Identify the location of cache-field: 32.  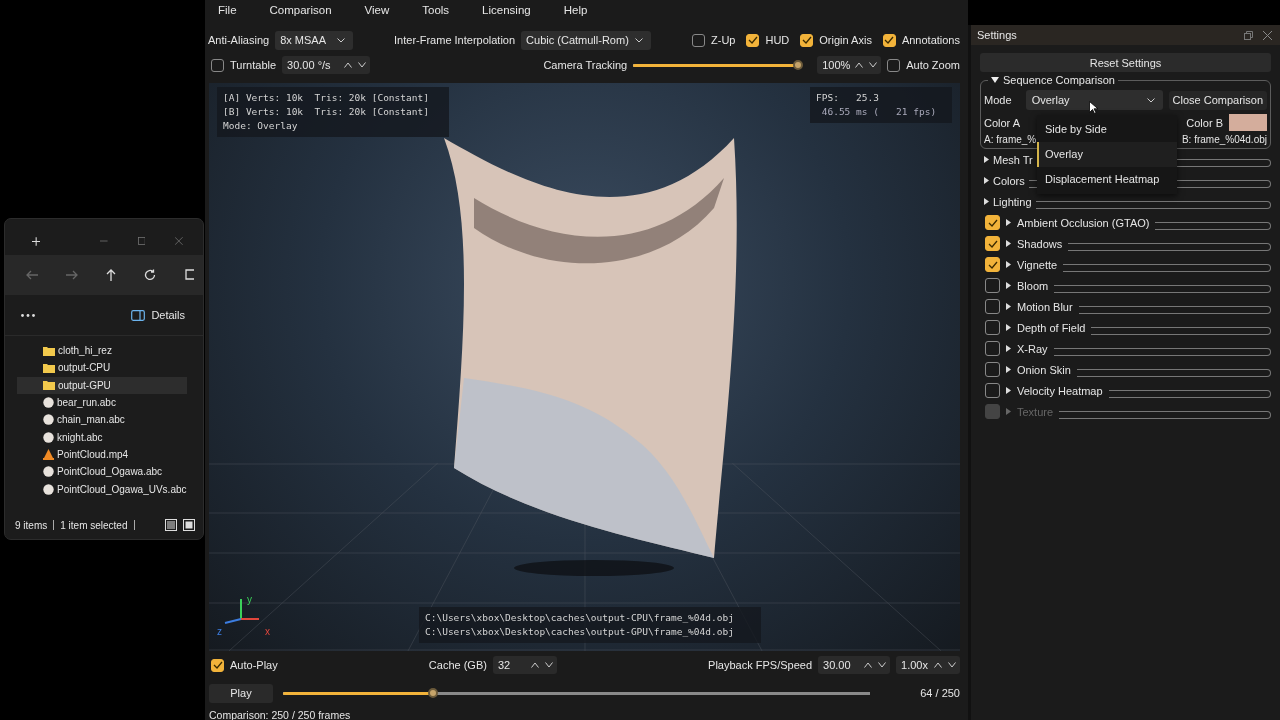
(524, 665).